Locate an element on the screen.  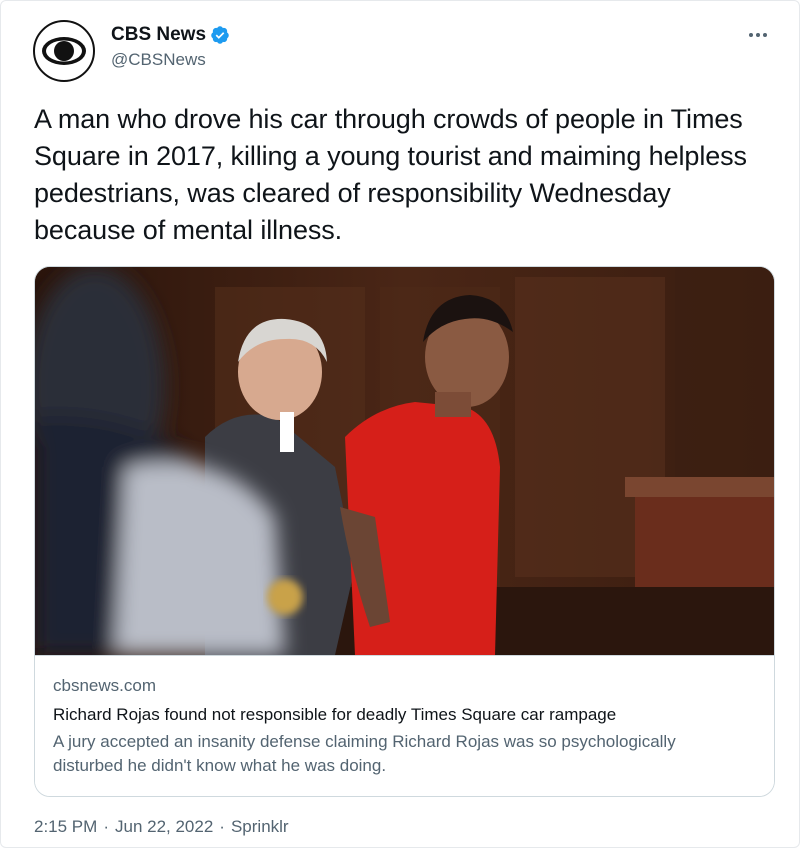
tweet-metadata: 2:15 PM · Jun 22, 2022 · Sprinklr is located at coordinates (161, 827).